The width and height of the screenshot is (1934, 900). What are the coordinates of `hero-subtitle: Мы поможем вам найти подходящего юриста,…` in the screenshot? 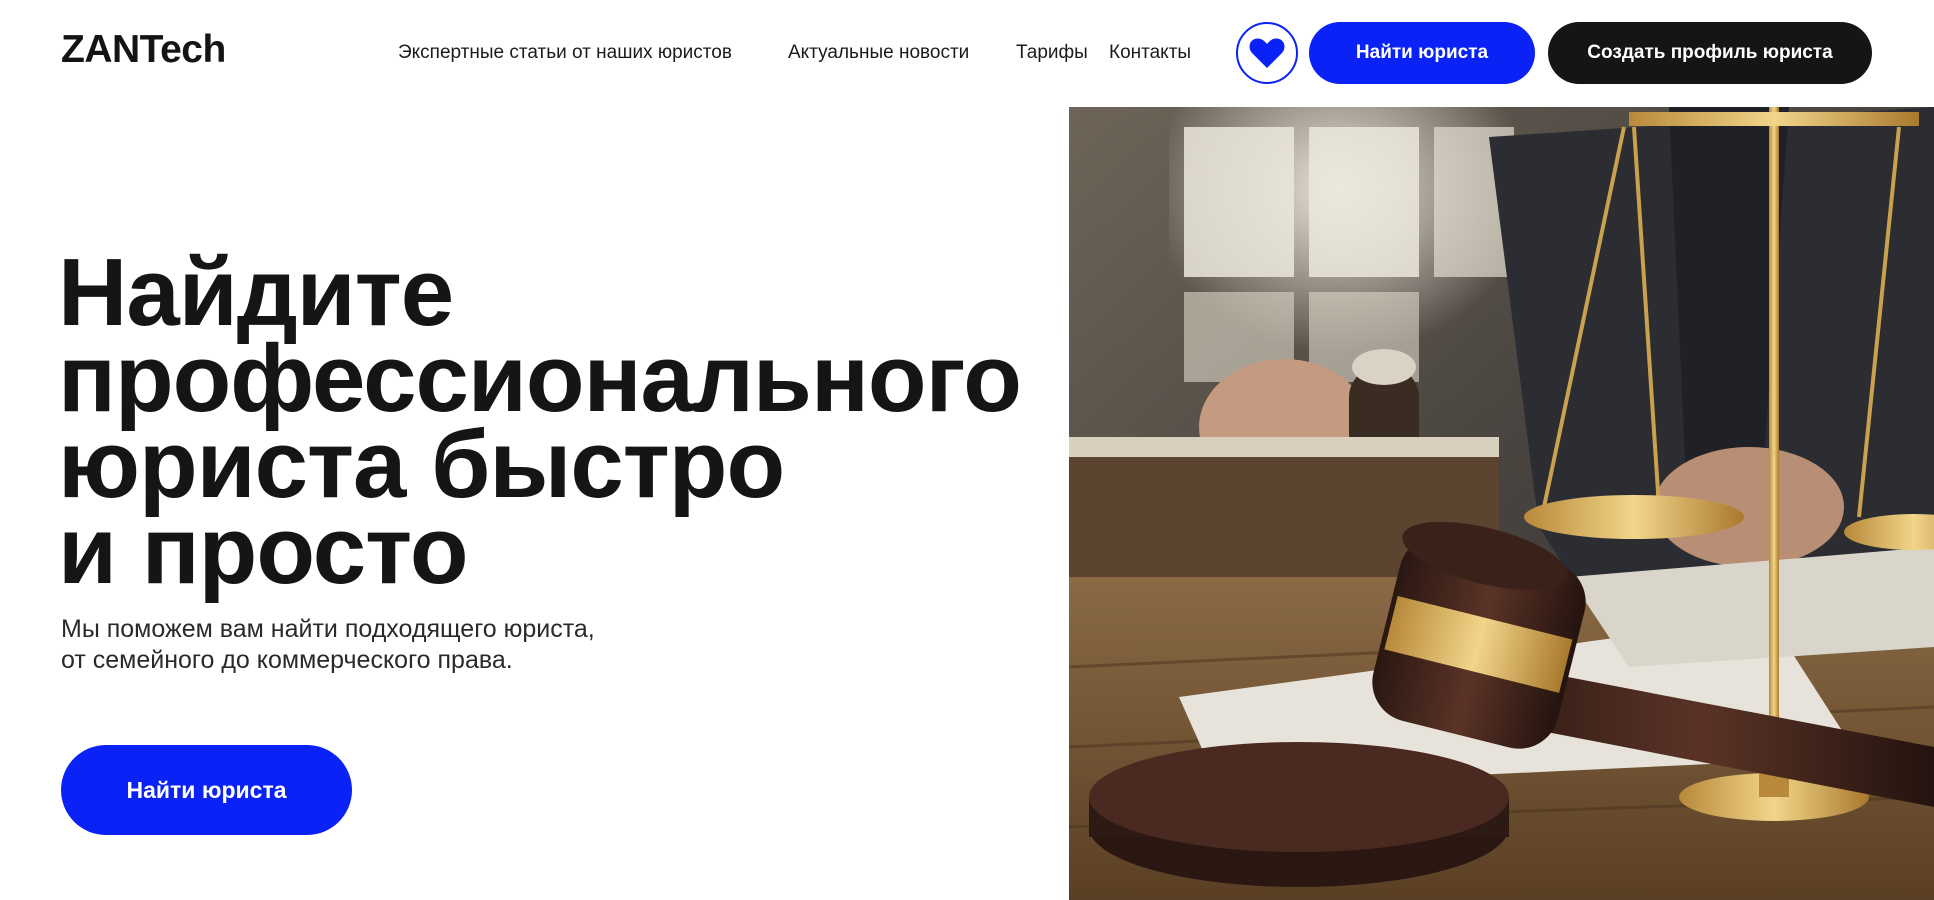 It's located at (411, 645).